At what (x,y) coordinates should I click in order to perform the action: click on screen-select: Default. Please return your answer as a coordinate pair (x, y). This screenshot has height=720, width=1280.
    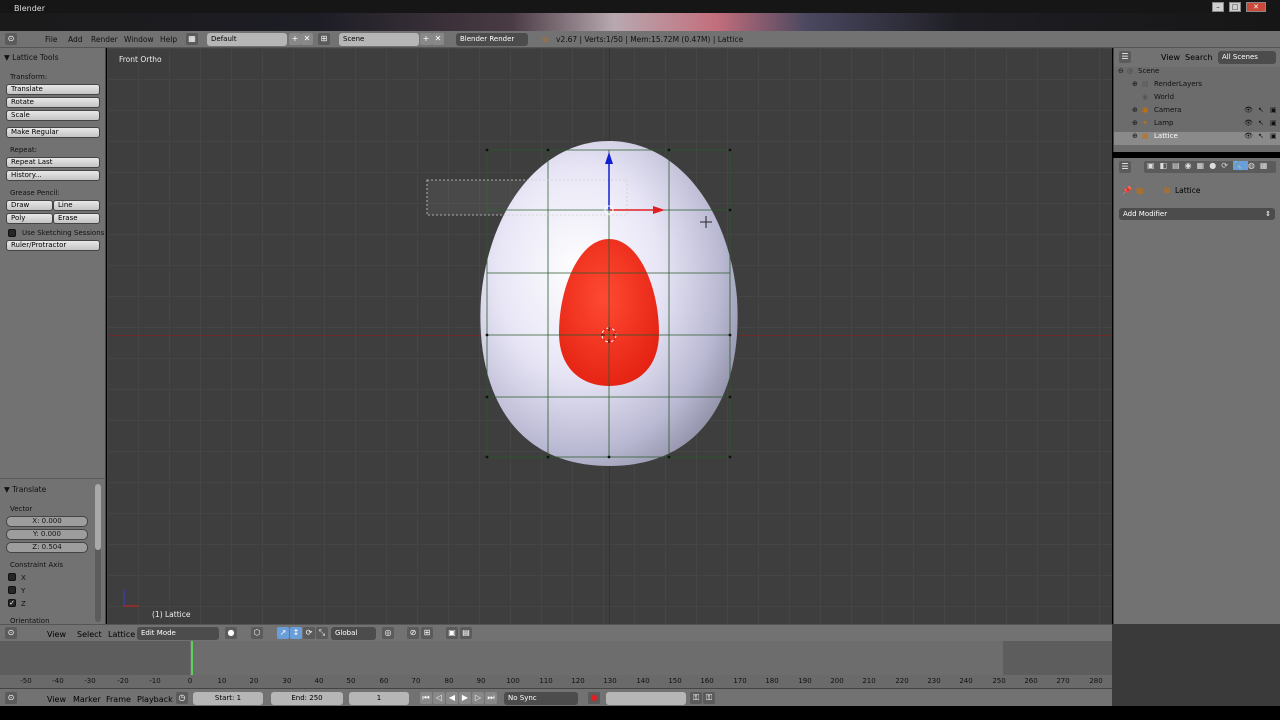
    Looking at the image, I should click on (247, 39).